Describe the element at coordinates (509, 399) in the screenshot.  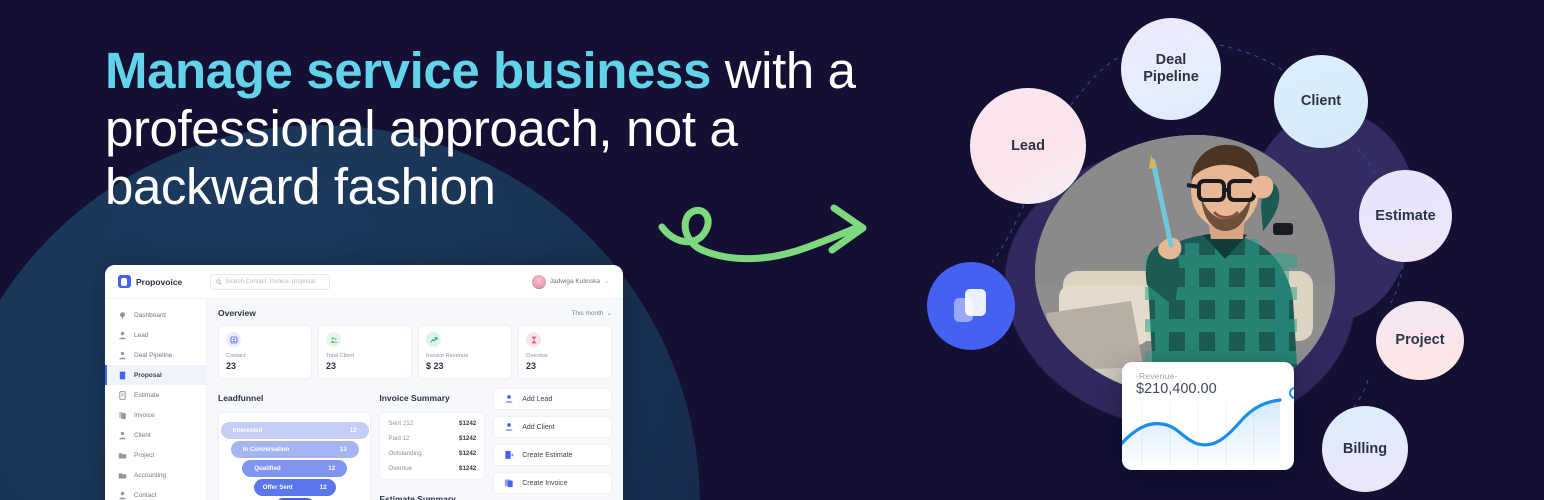
I see `add-lead-icon` at that location.